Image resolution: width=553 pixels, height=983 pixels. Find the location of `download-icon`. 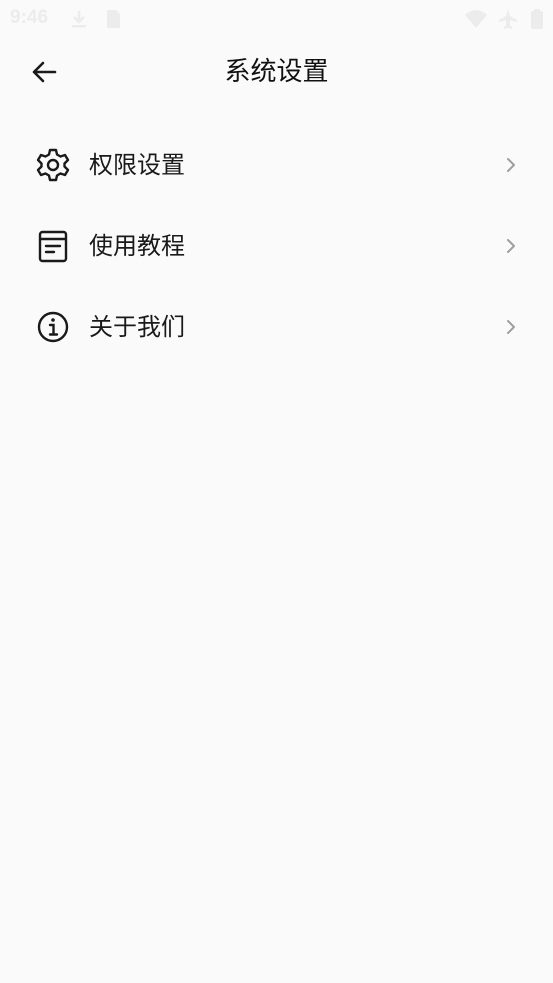

download-icon is located at coordinates (79, 19).